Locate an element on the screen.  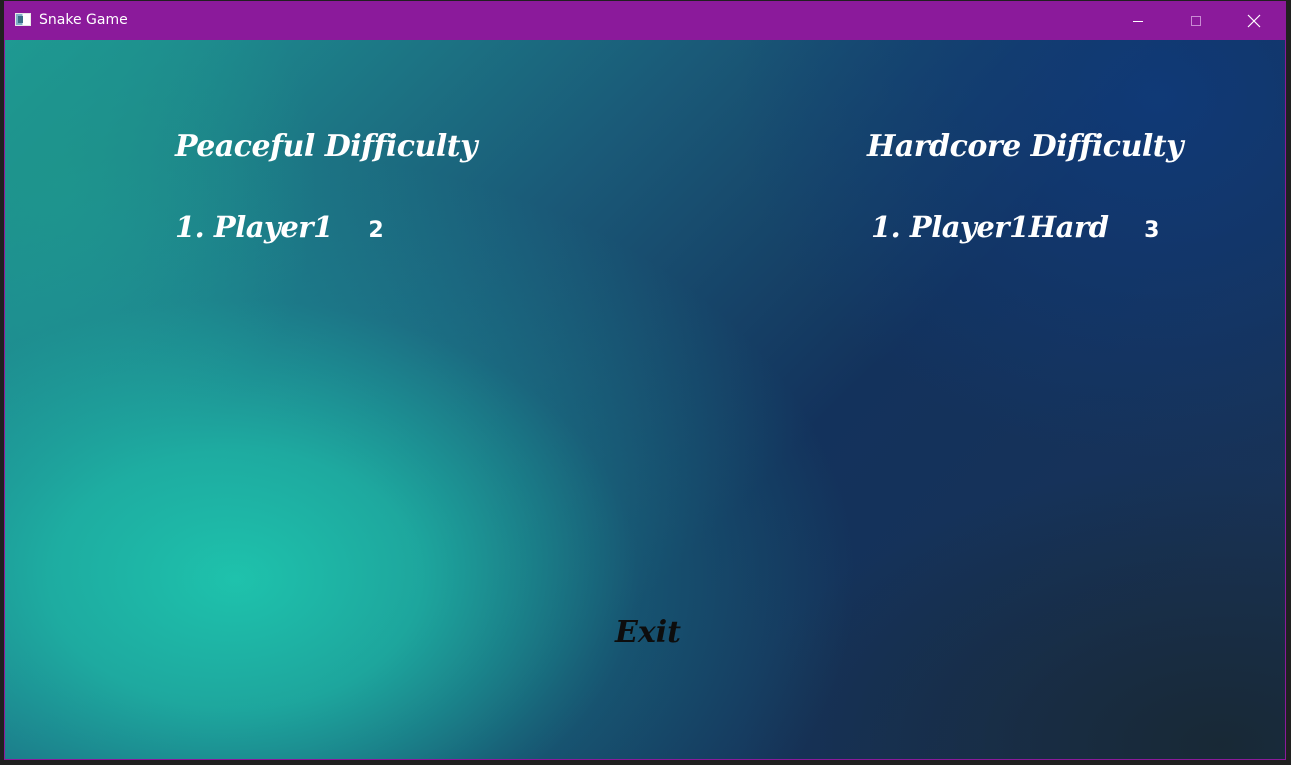
minimize-button is located at coordinates (1138, 21).